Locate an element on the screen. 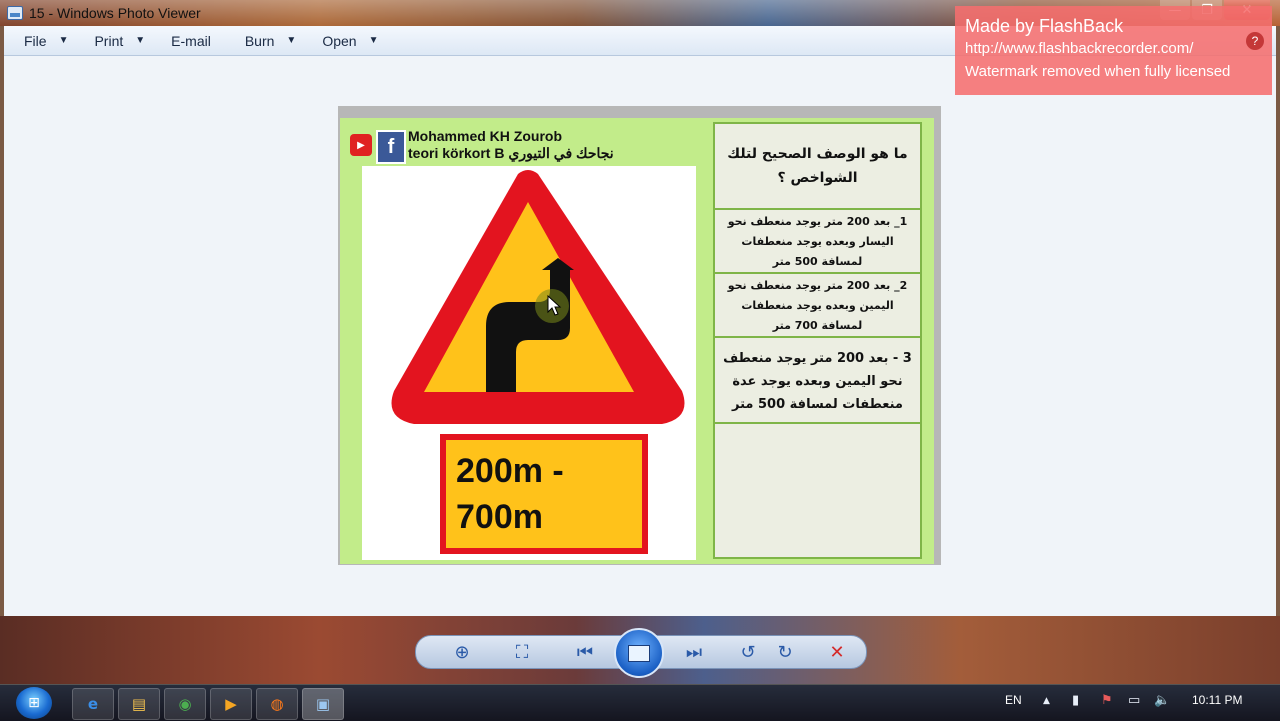  windows-logo-icon: ⊞ is located at coordinates (34, 703).